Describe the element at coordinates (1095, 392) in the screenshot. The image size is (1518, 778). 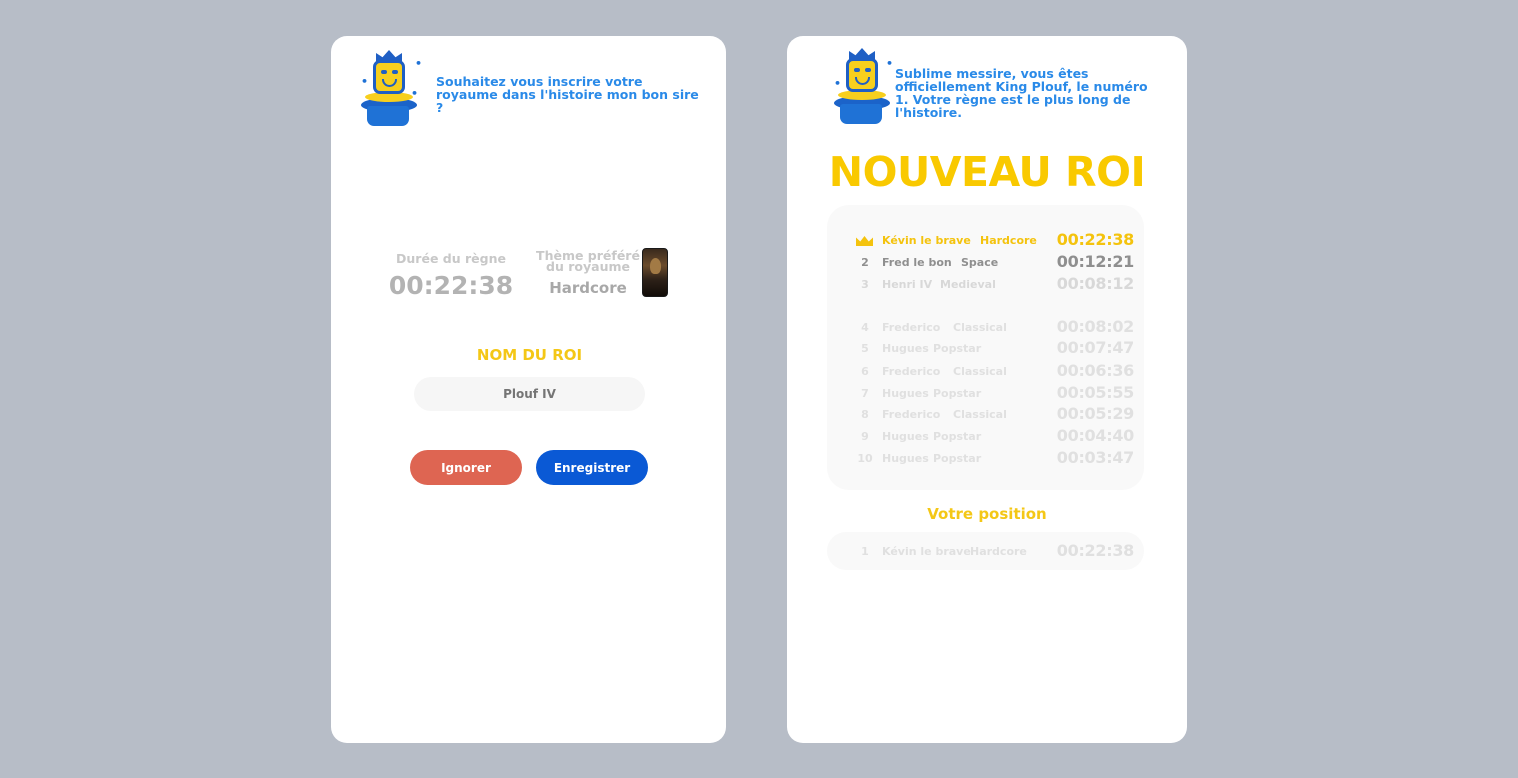
I see `row-time: 00:05:55` at that location.